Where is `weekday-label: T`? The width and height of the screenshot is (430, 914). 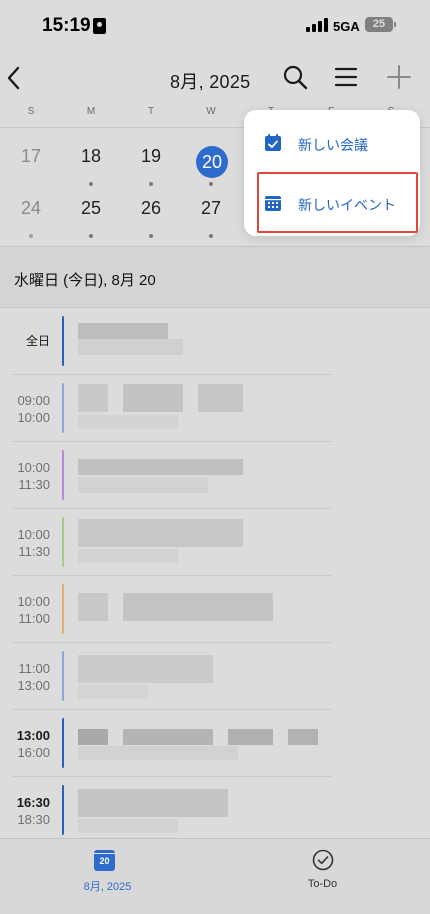 weekday-label: T is located at coordinates (151, 111).